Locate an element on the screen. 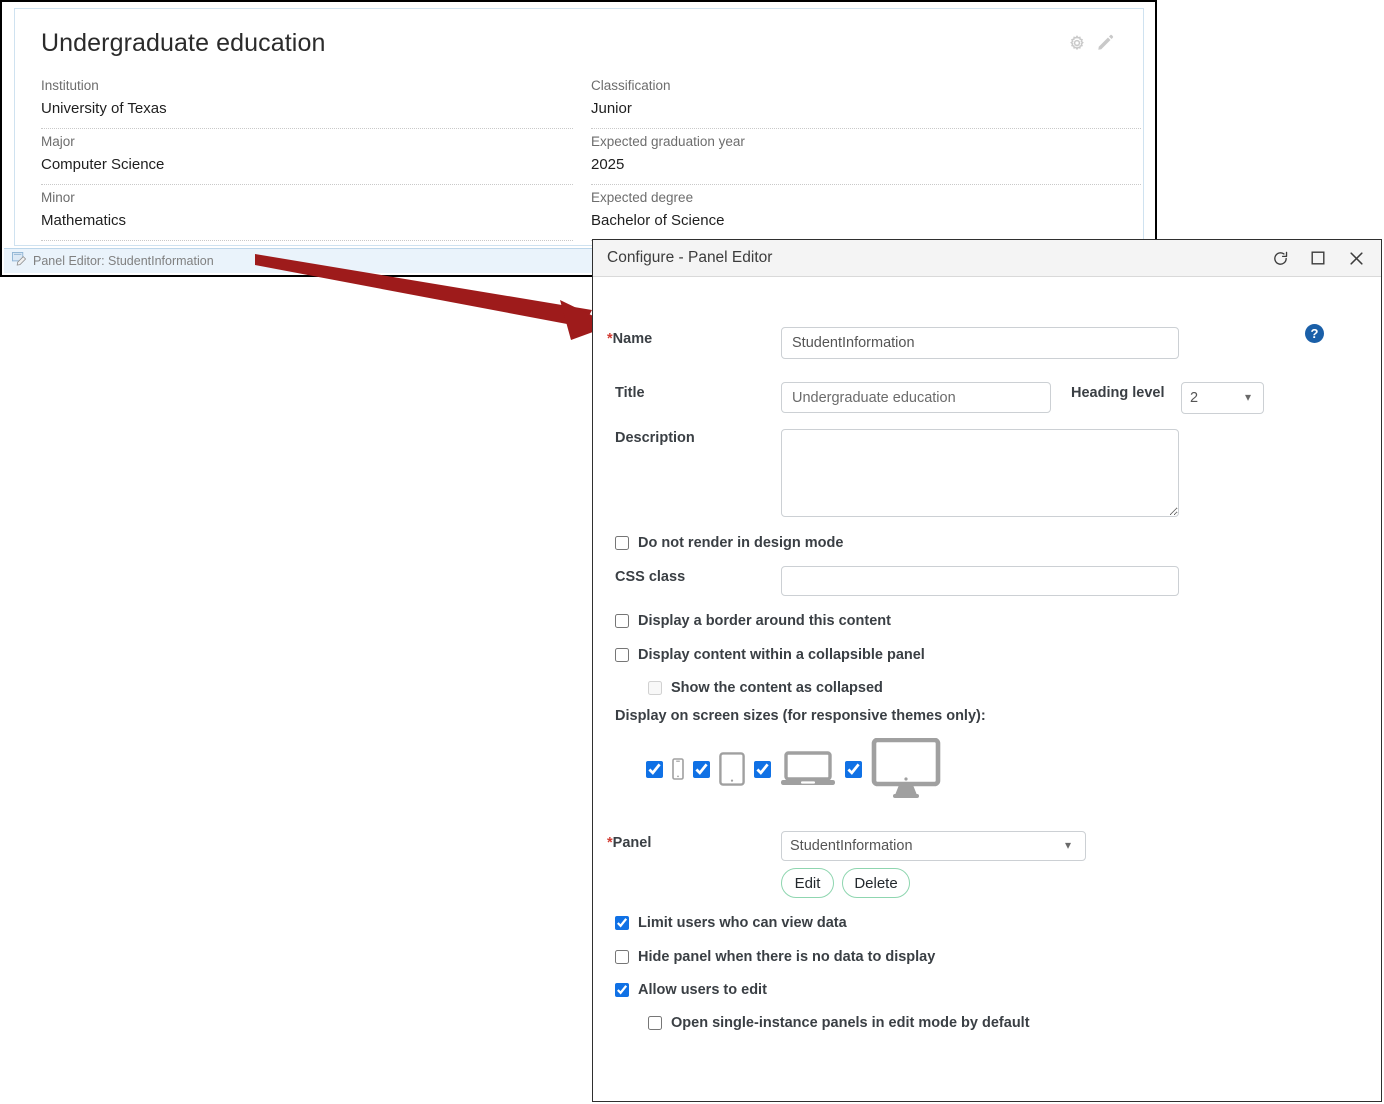 Image resolution: width=1384 pixels, height=1104 pixels. field-value: 2025 is located at coordinates (608, 164).